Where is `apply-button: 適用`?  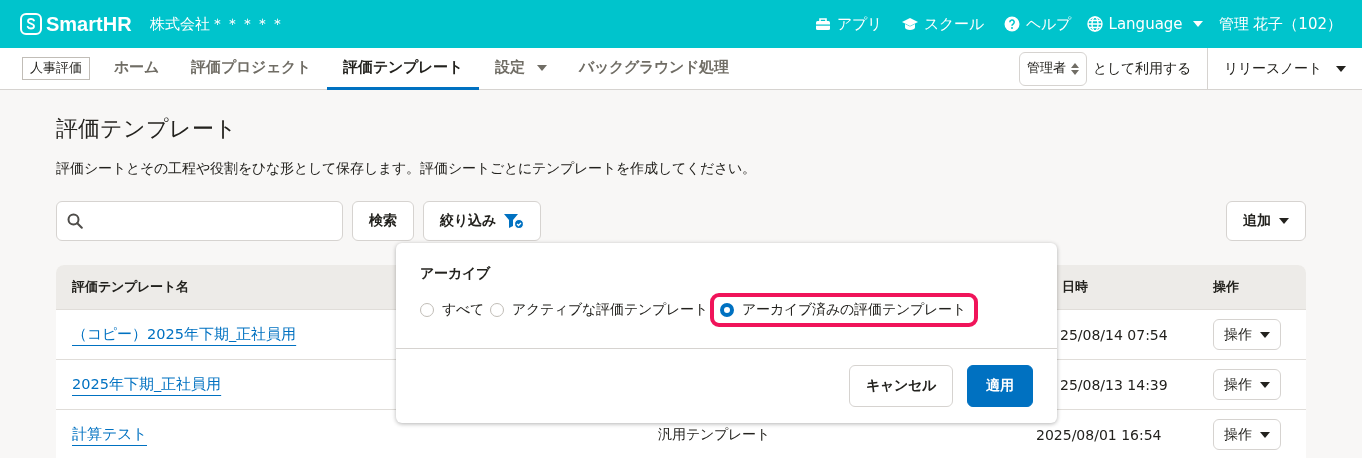
apply-button: 適用 is located at coordinates (1000, 386).